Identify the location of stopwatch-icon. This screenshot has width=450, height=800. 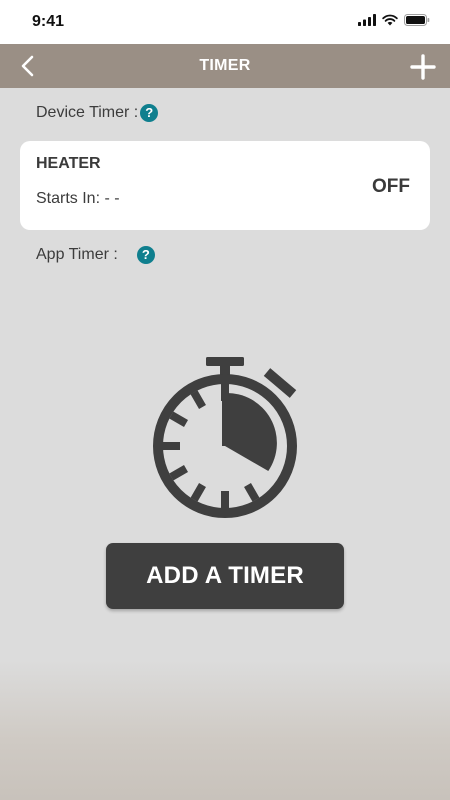
(225, 437).